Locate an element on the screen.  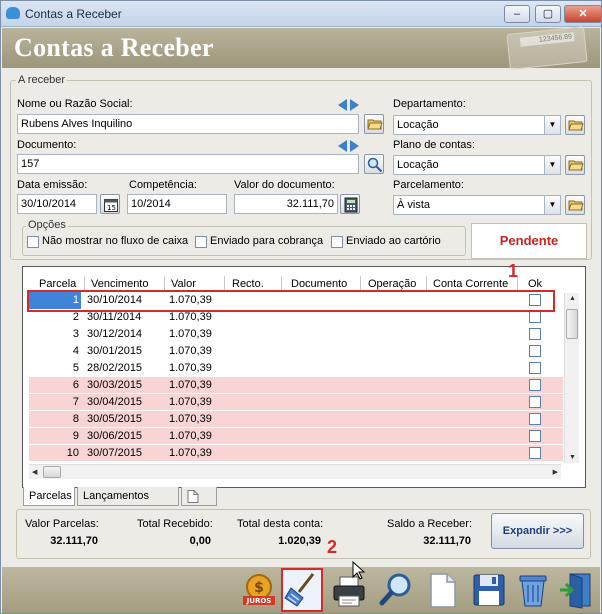
parcelamento-label: Parcelamento: is located at coordinates (428, 185).